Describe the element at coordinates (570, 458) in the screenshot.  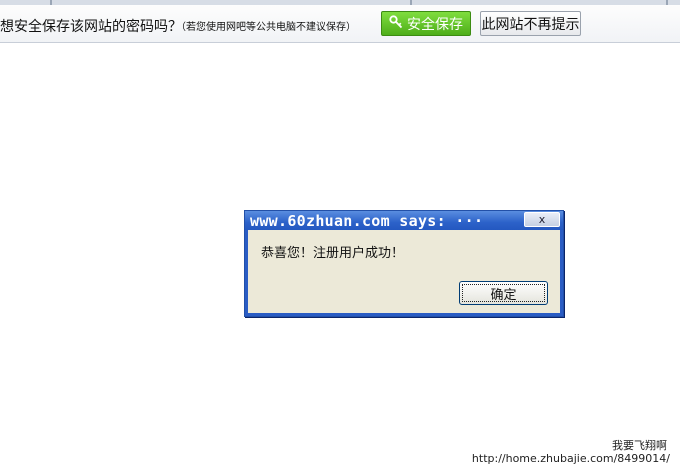
I see `watermark-url: http://home.zhubajie.com/8499014/` at that location.